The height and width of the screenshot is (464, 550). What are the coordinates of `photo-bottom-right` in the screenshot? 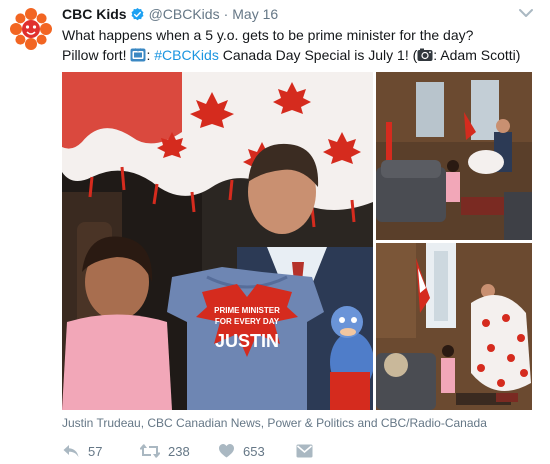 It's located at (454, 326).